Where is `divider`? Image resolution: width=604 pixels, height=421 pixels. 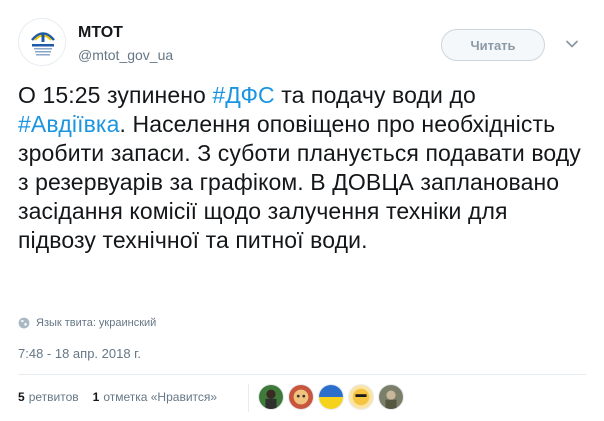
divider is located at coordinates (302, 374).